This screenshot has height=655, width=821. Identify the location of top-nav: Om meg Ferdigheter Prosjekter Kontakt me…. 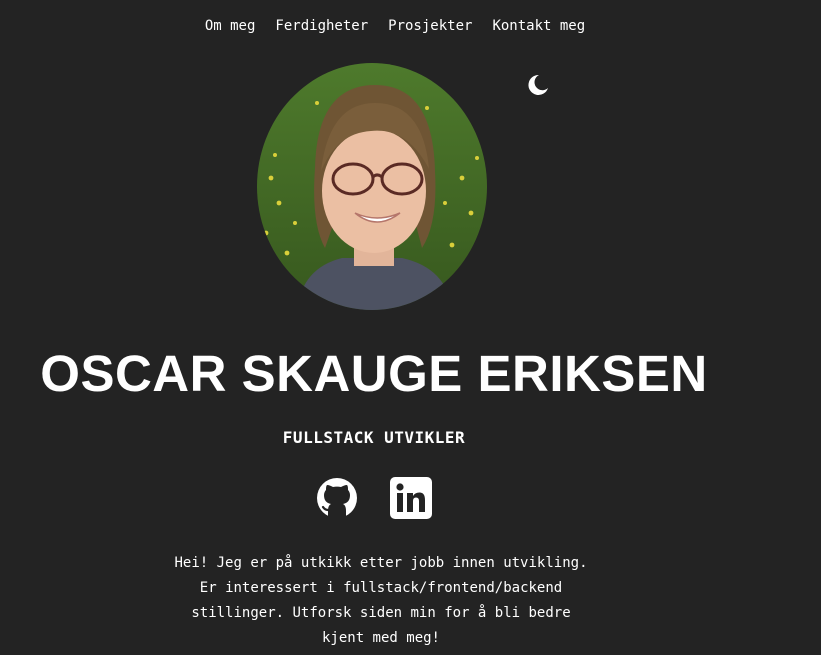
(395, 26).